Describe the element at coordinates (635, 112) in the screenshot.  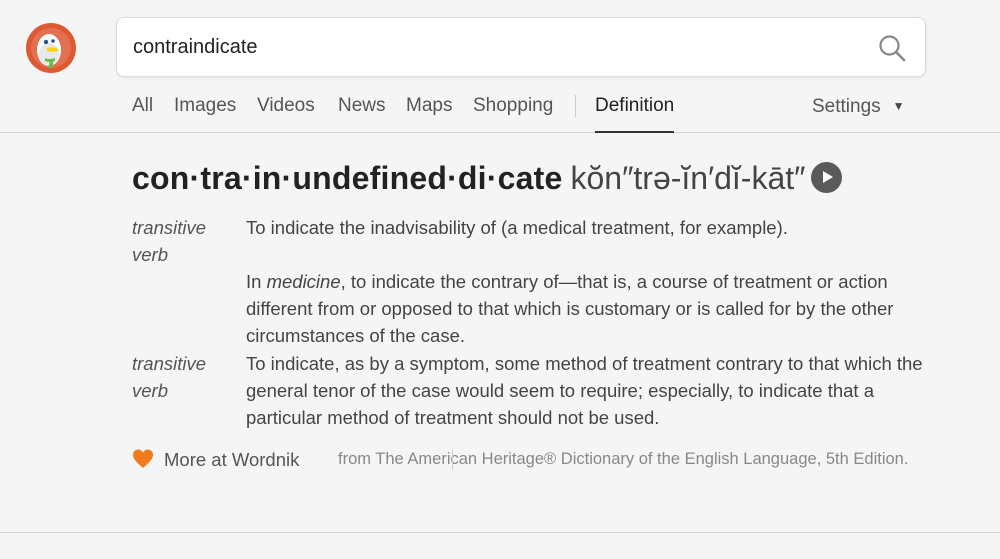
I see `tab-definition: Definition` at that location.